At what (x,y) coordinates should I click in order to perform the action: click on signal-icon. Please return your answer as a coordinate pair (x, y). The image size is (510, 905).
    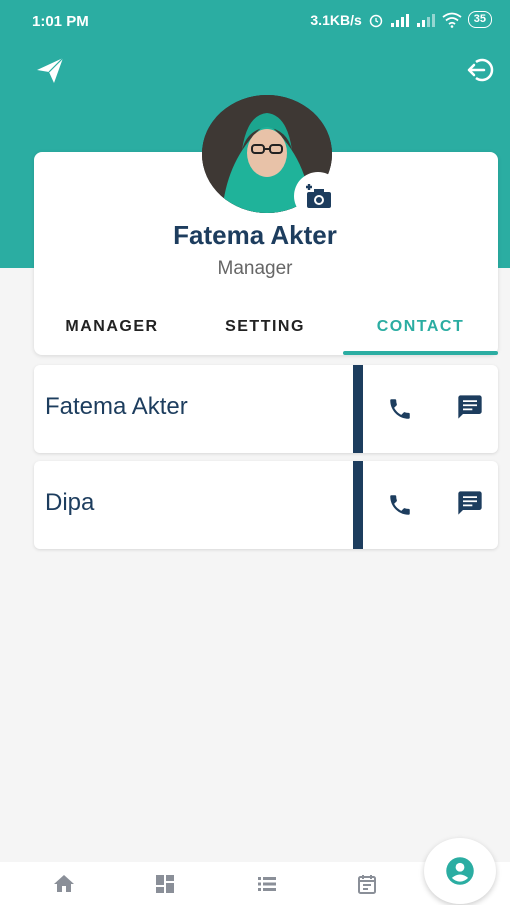
    Looking at the image, I should click on (399, 20).